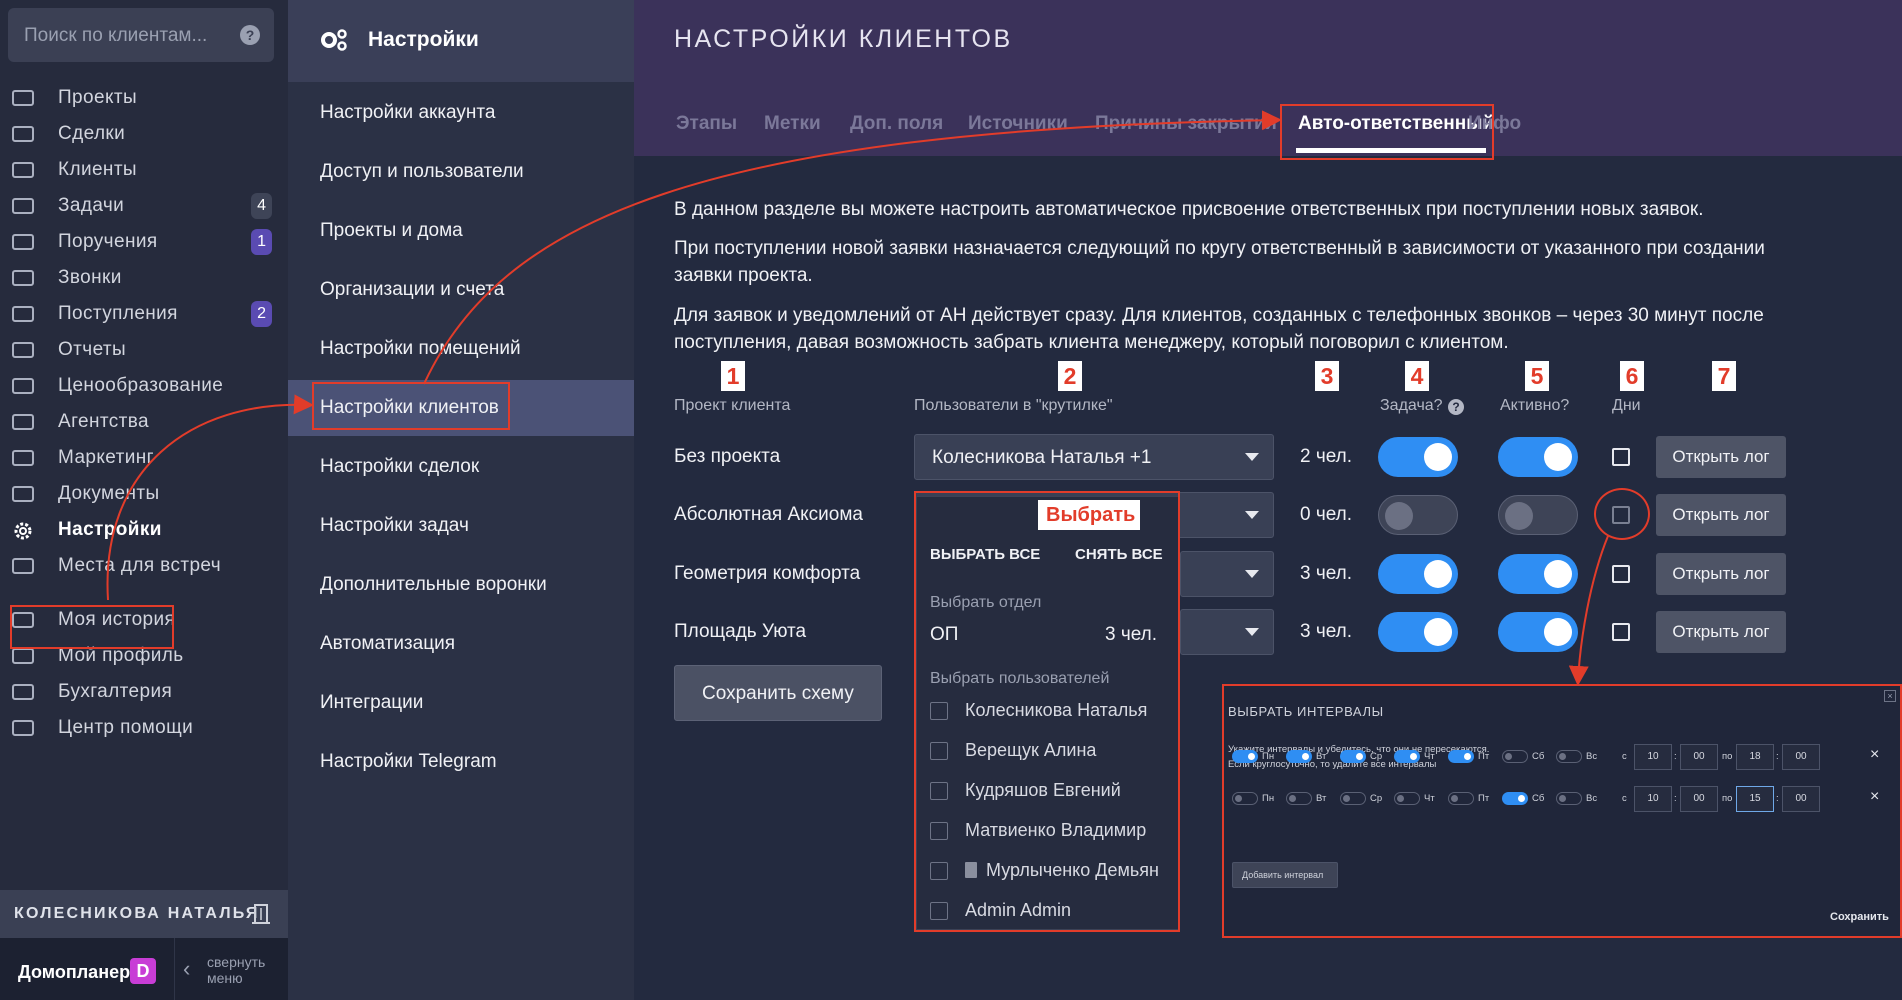 This screenshot has height=1000, width=1902. What do you see at coordinates (210, 497) in the screenshot?
I see `arrow-settings-to-clients` at bounding box center [210, 497].